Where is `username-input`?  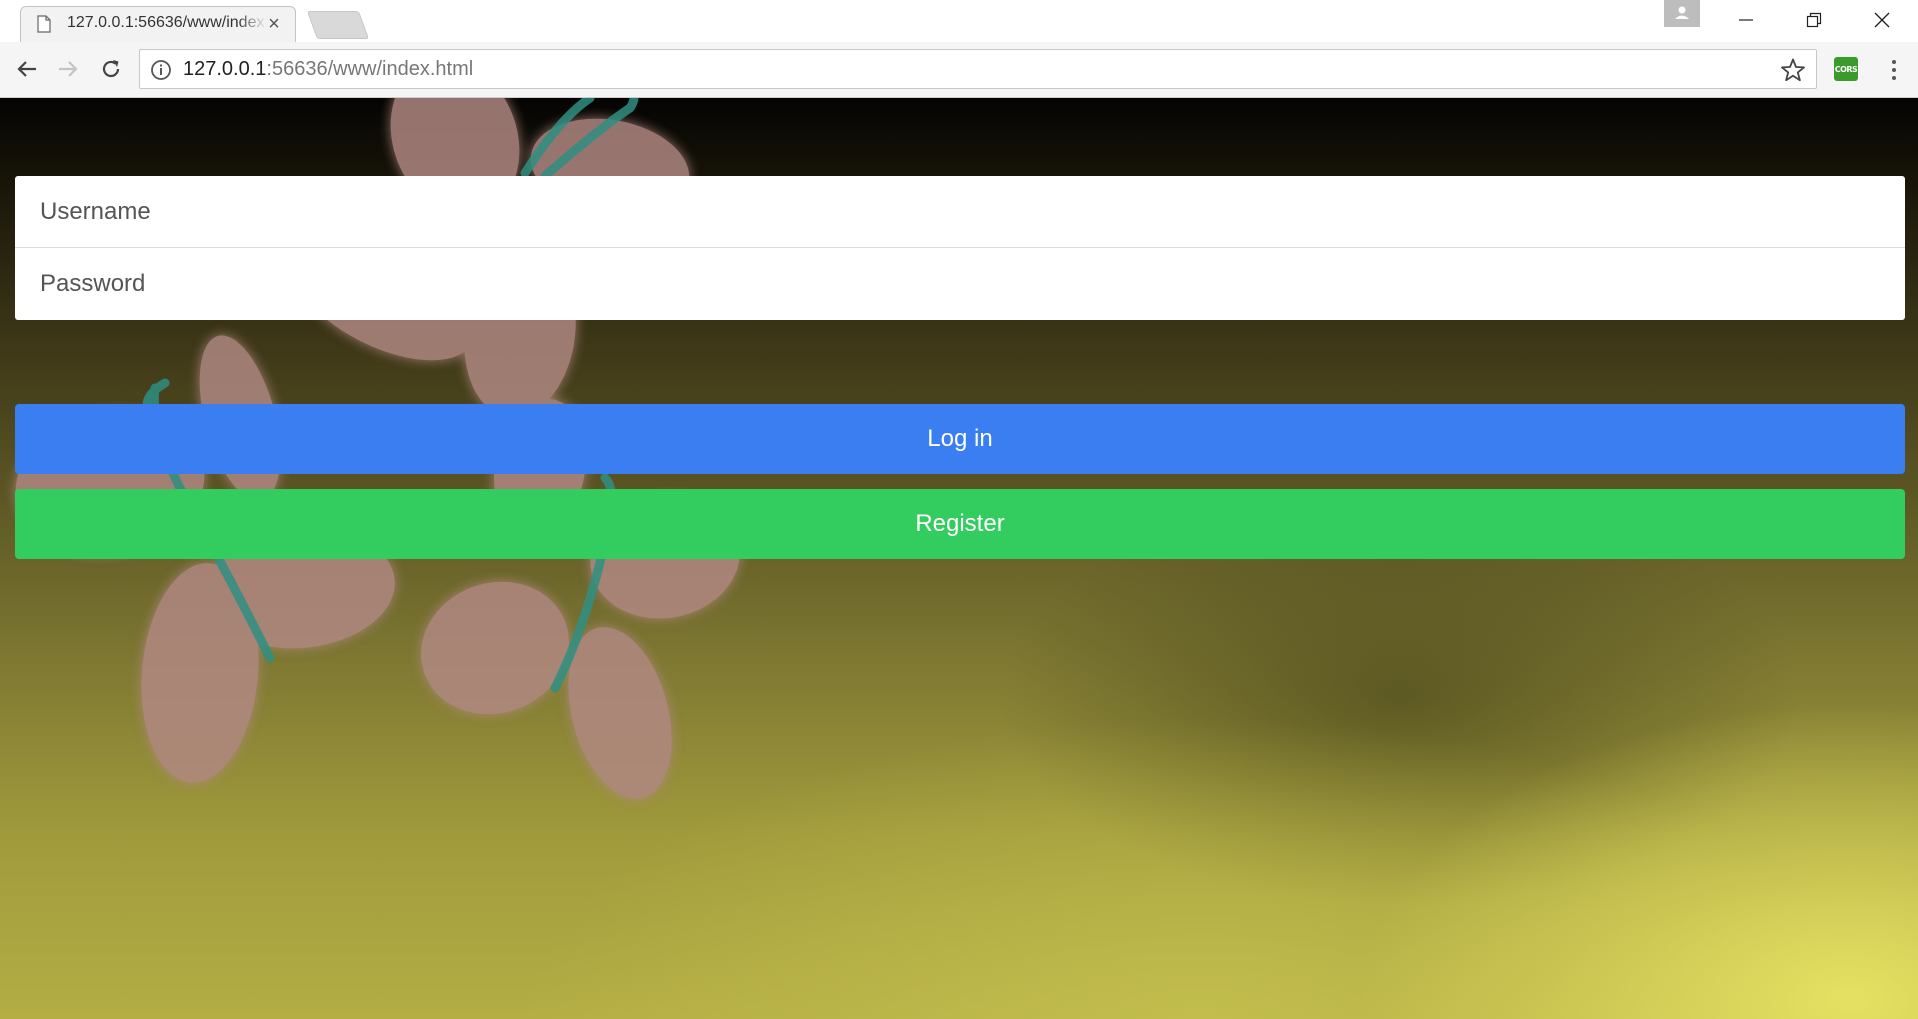
username-input is located at coordinates (960, 212).